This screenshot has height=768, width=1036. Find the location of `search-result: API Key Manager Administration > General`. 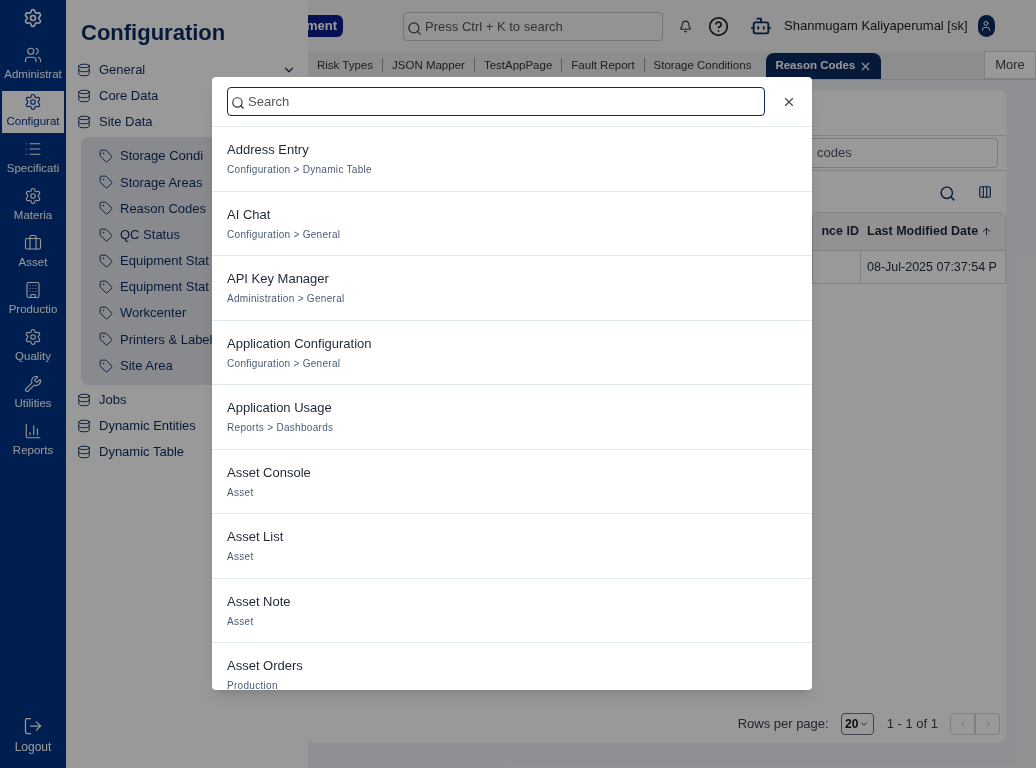

search-result: API Key Manager Administration > General is located at coordinates (512, 288).